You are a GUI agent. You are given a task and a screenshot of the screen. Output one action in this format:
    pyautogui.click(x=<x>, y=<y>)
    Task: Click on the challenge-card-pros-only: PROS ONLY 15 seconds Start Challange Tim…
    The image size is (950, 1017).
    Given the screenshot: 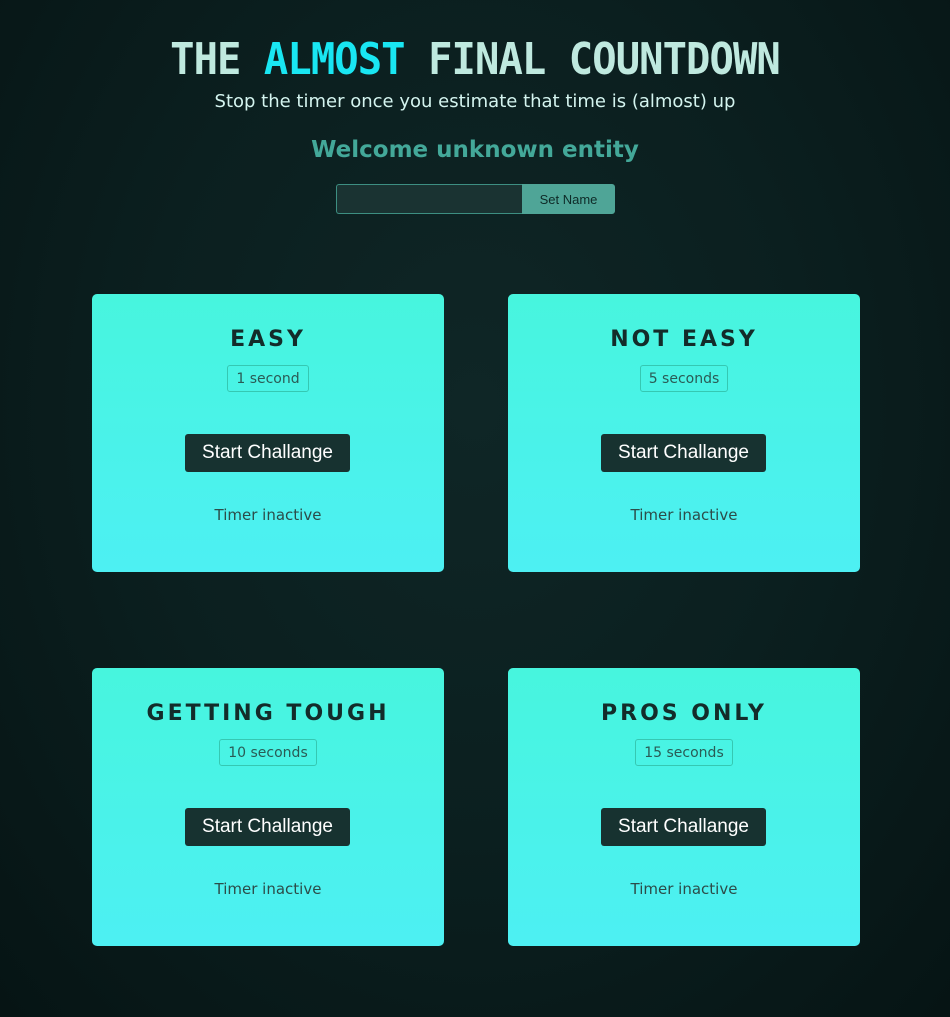 What is the action you would take?
    pyautogui.click(x=684, y=807)
    